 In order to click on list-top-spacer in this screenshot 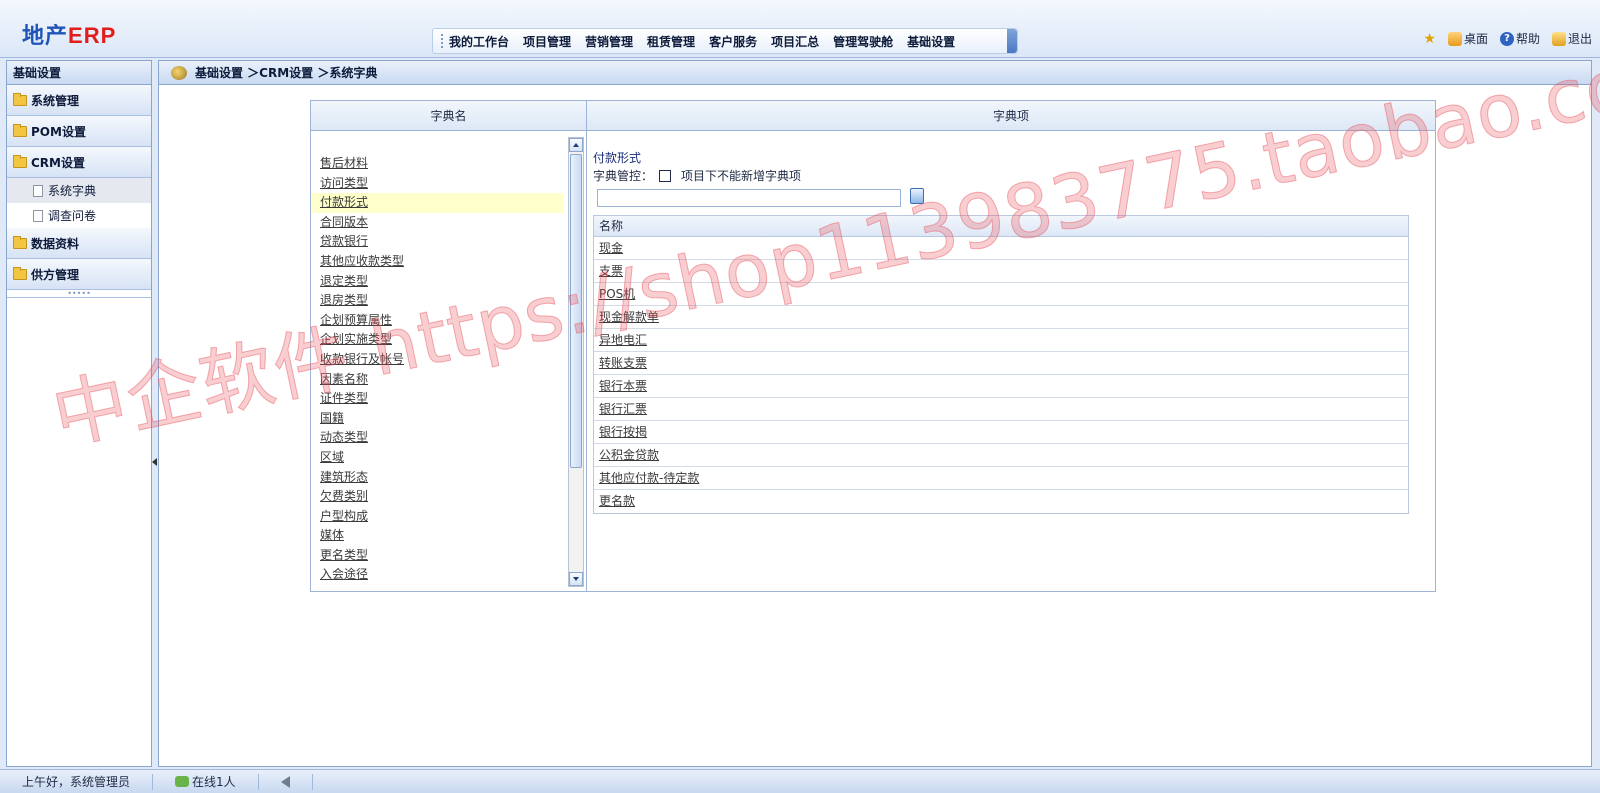, I will do `click(449, 143)`.